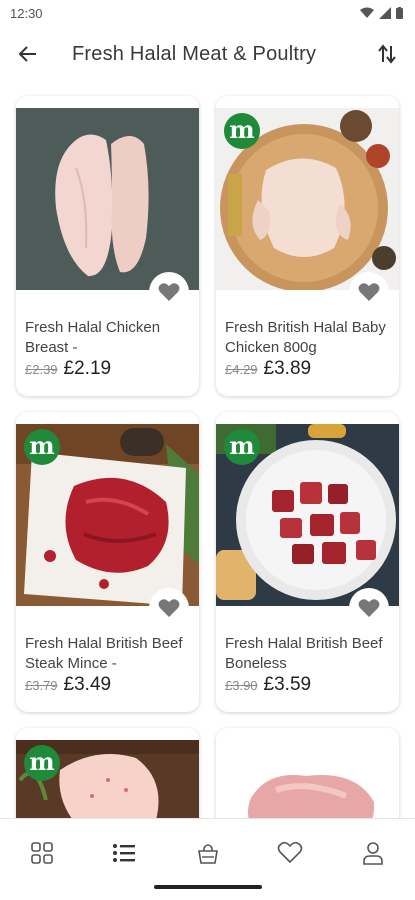  I want to click on sort-button, so click(387, 54).